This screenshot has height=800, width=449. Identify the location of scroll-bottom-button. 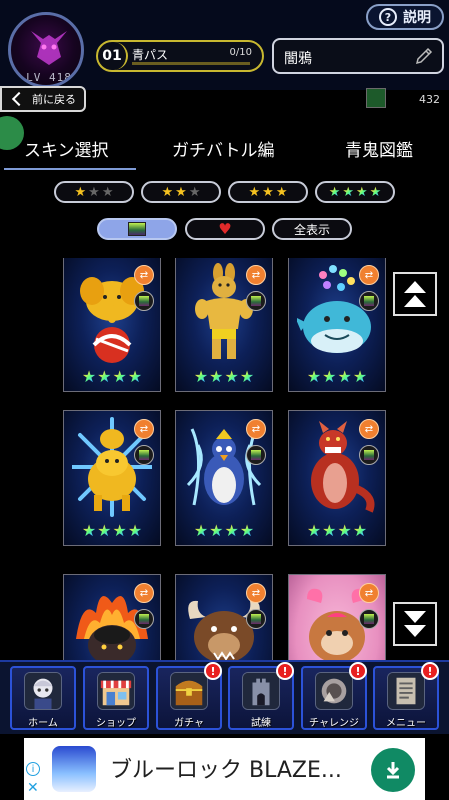
(415, 624).